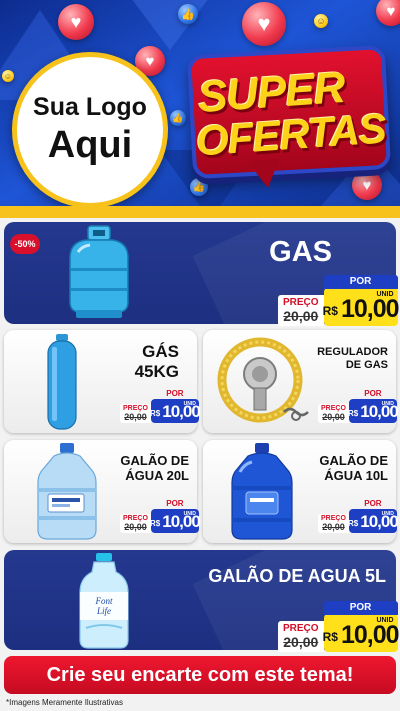 Image resolution: width=400 pixels, height=711 pixels. What do you see at coordinates (266, 174) in the screenshot?
I see `speech-tail` at bounding box center [266, 174].